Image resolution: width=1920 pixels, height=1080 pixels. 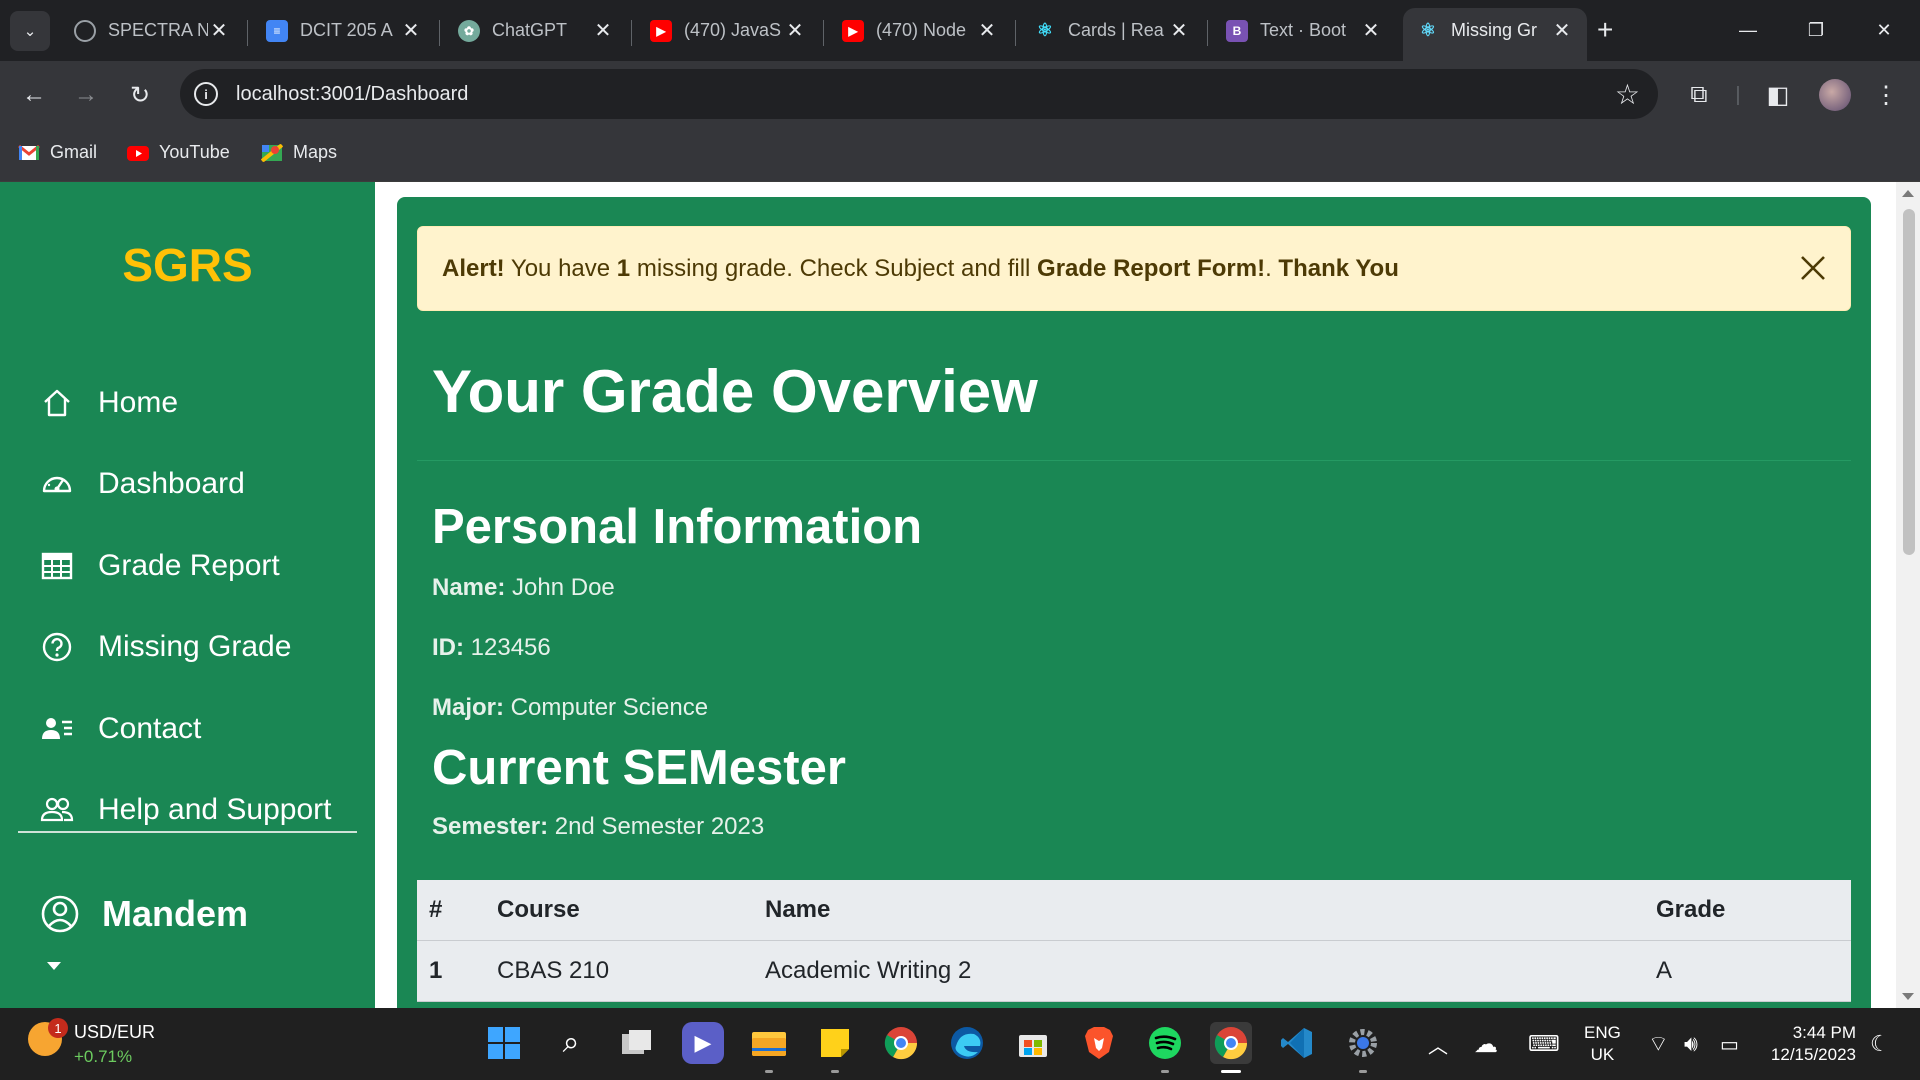 I want to click on start-button, so click(x=504, y=1043).